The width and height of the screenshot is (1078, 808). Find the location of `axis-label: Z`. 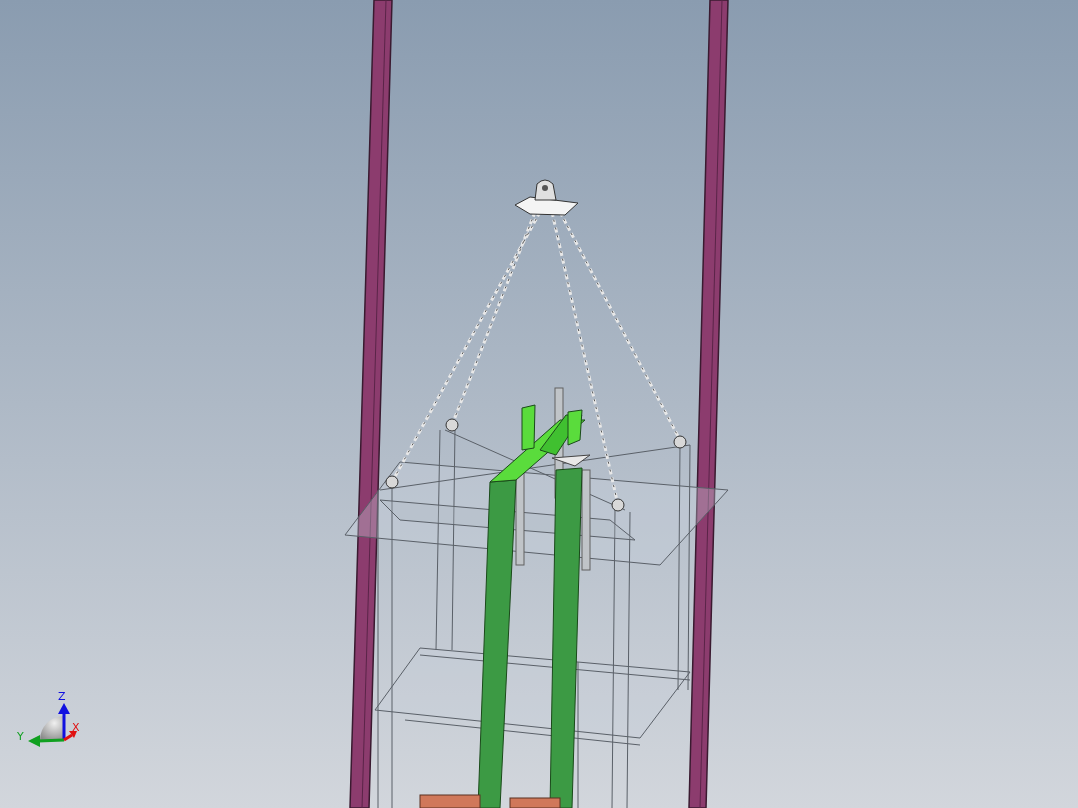

axis-label: Z is located at coordinates (62, 696).